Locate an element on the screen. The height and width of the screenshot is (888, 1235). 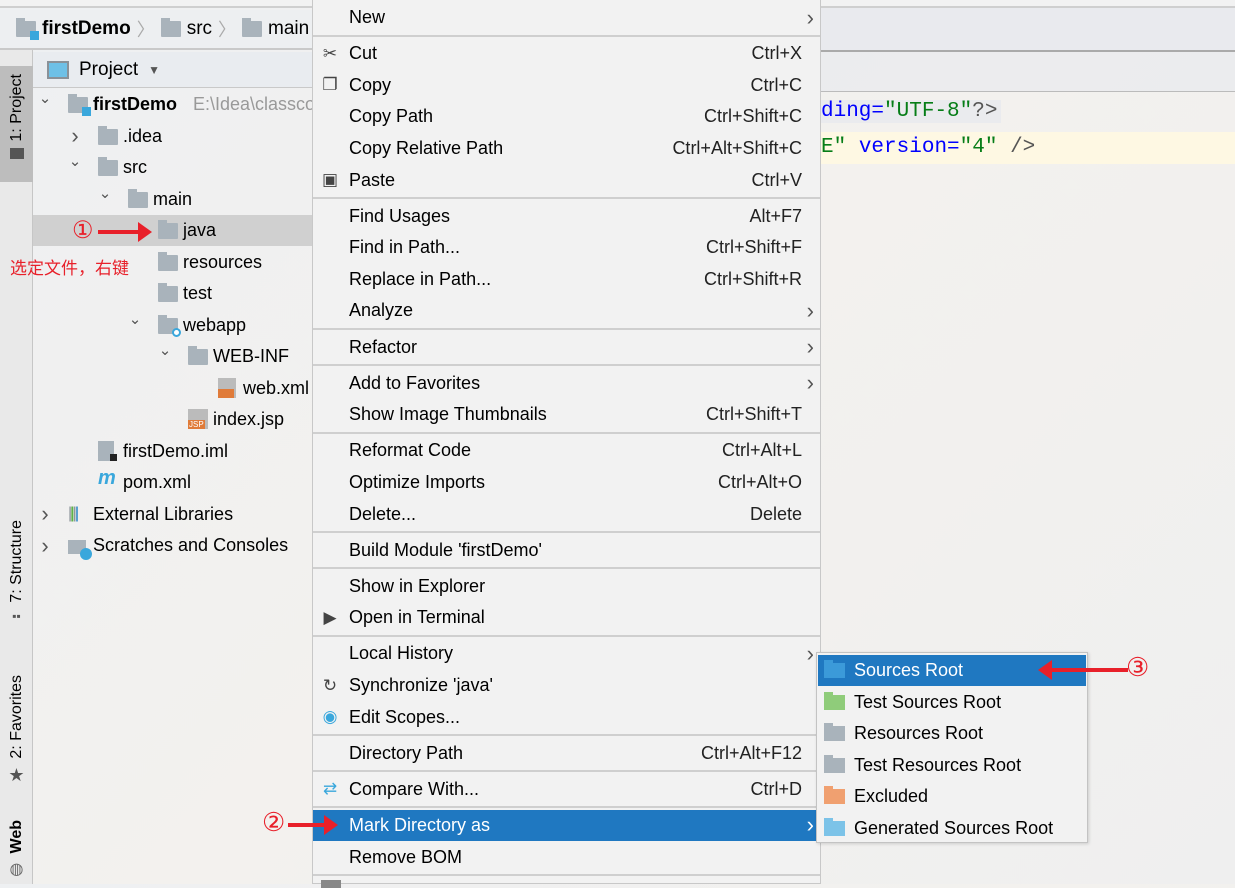
menu-item-shortcut: Delete is located at coordinates (775, 513).